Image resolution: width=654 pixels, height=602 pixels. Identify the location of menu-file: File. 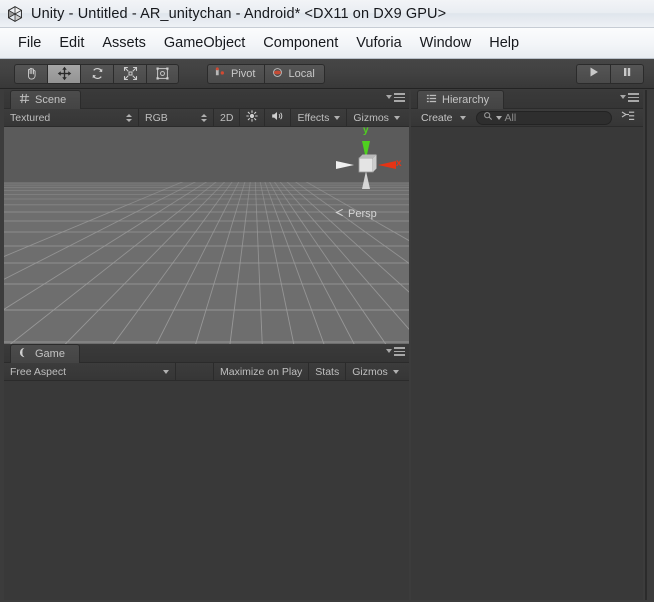
(29, 43).